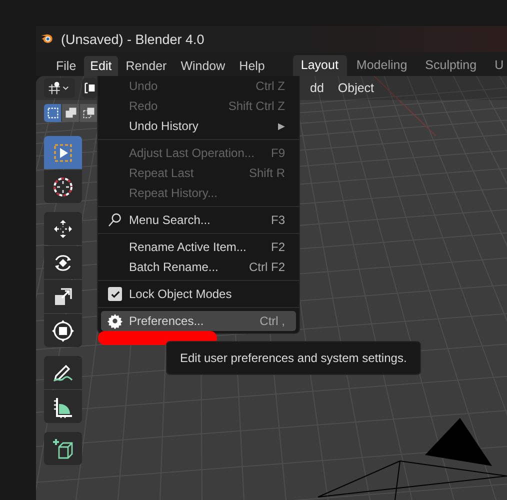 The image size is (507, 500). I want to click on box-select-icon, so click(89, 88).